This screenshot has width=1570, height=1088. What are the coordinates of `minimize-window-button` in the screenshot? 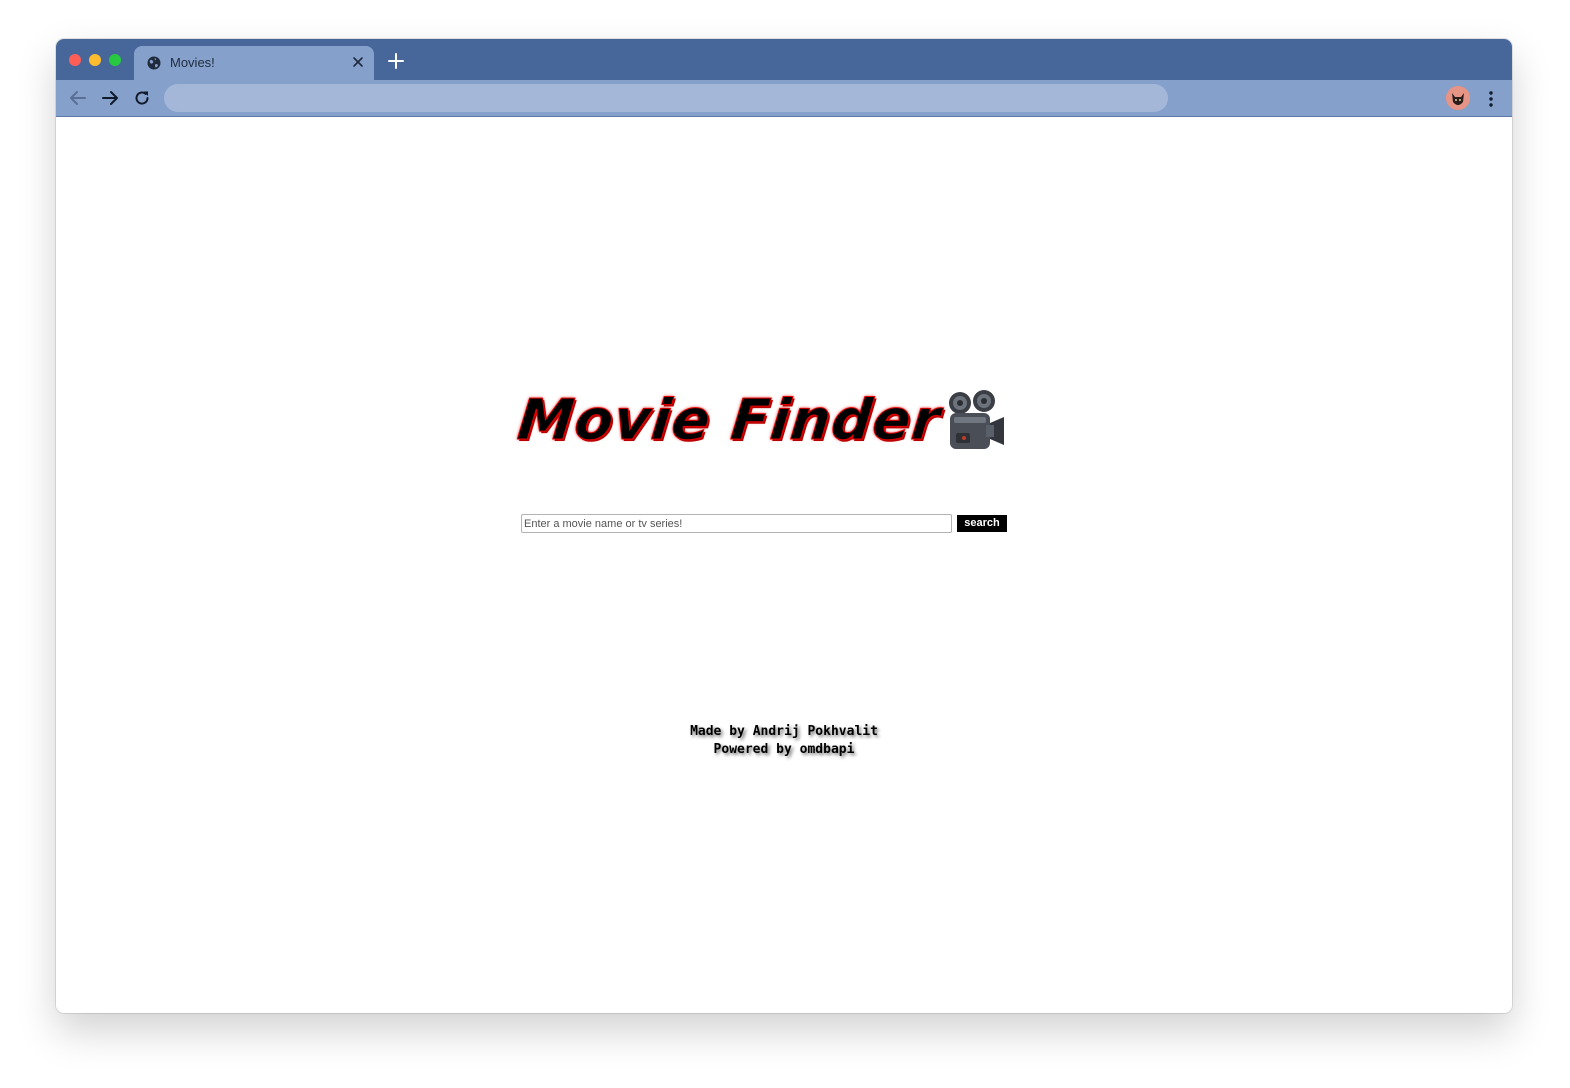 It's located at (95, 60).